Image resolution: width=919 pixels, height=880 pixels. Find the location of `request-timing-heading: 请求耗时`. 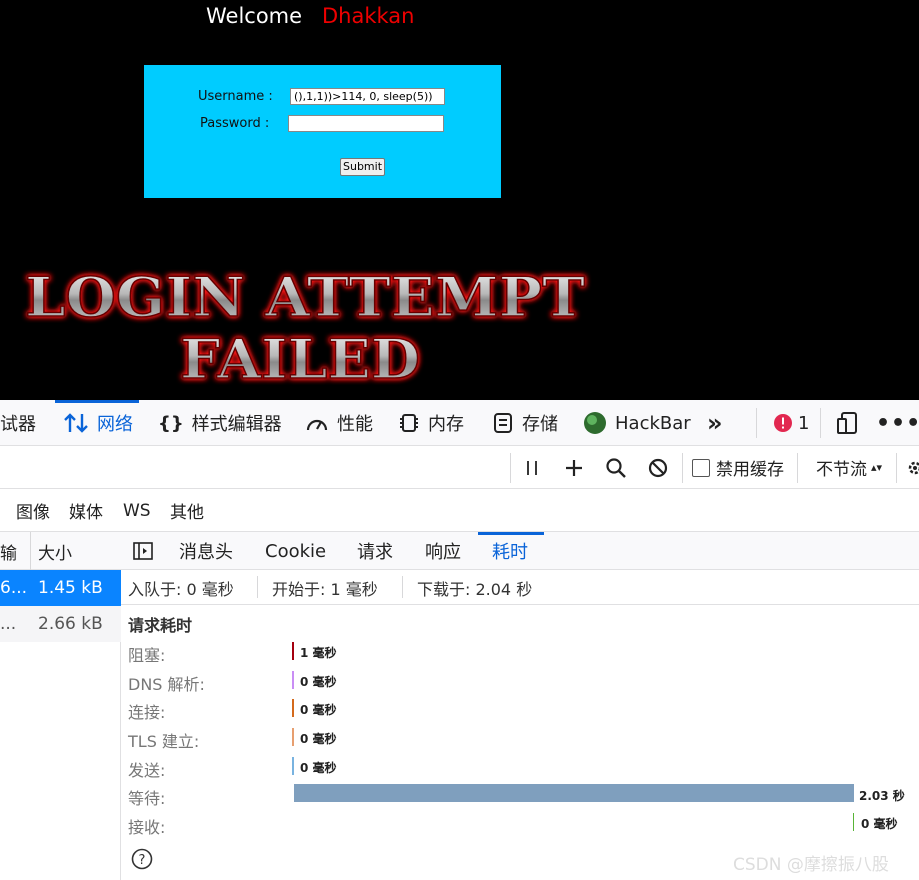

request-timing-heading: 请求耗时 is located at coordinates (160, 625).